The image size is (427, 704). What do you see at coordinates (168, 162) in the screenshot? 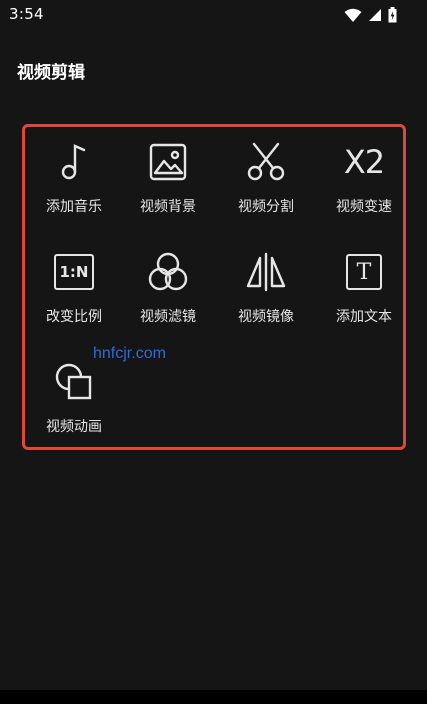
I see `image-icon` at bounding box center [168, 162].